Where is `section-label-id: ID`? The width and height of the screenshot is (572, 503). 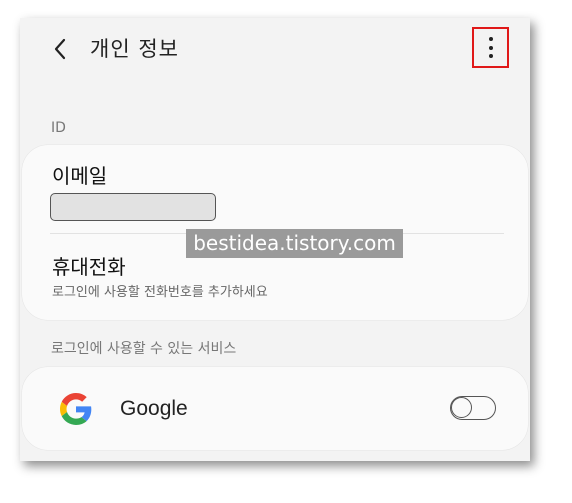
section-label-id: ID is located at coordinates (58, 128).